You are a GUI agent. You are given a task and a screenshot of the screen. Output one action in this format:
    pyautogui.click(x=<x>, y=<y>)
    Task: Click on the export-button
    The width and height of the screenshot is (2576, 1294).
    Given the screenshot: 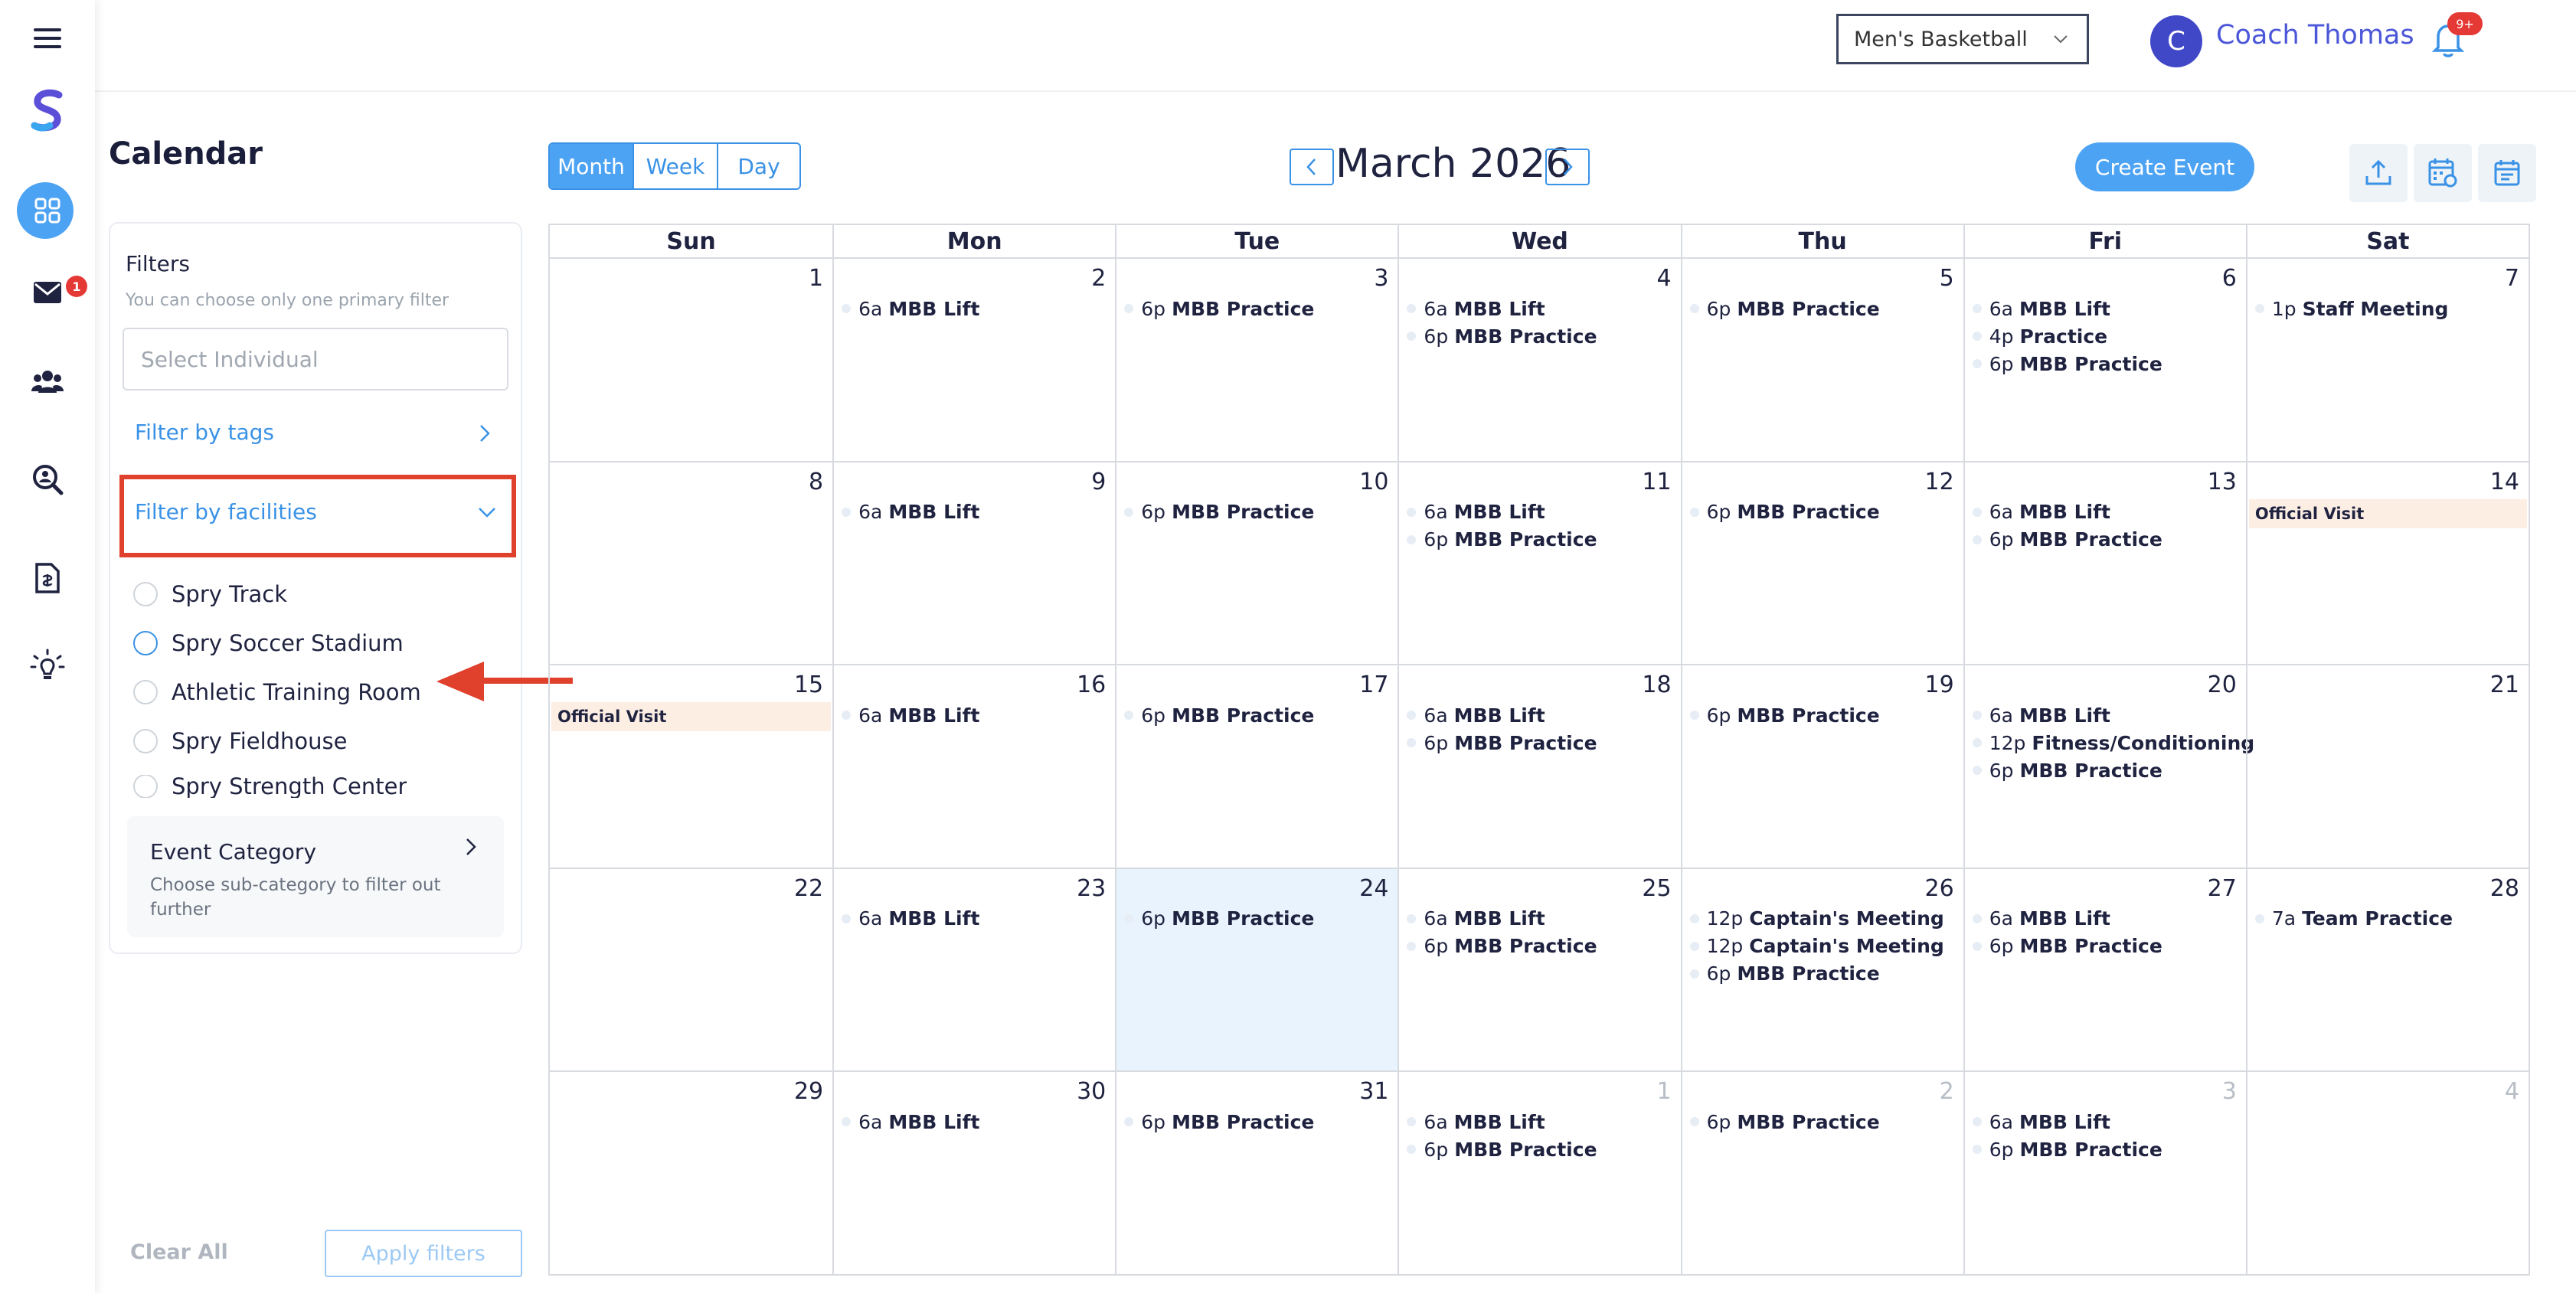 What is the action you would take?
    pyautogui.click(x=2378, y=173)
    